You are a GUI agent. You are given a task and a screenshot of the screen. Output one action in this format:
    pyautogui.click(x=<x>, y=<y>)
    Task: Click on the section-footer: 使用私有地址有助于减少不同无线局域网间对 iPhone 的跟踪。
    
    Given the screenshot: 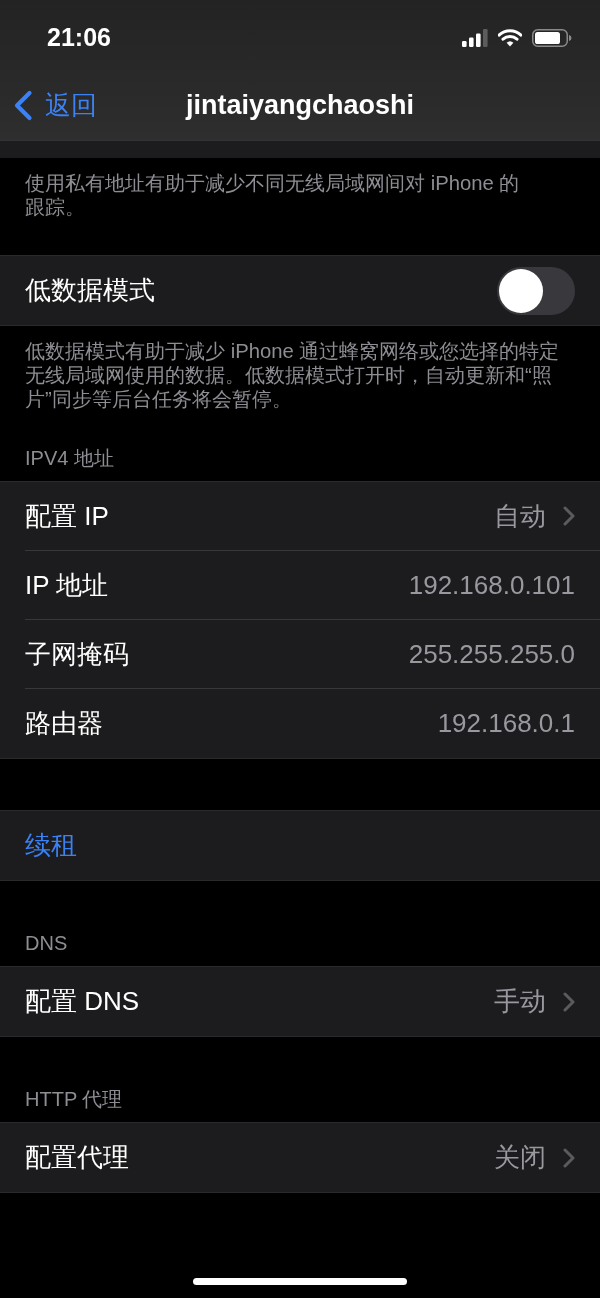 What is the action you would take?
    pyautogui.click(x=300, y=195)
    